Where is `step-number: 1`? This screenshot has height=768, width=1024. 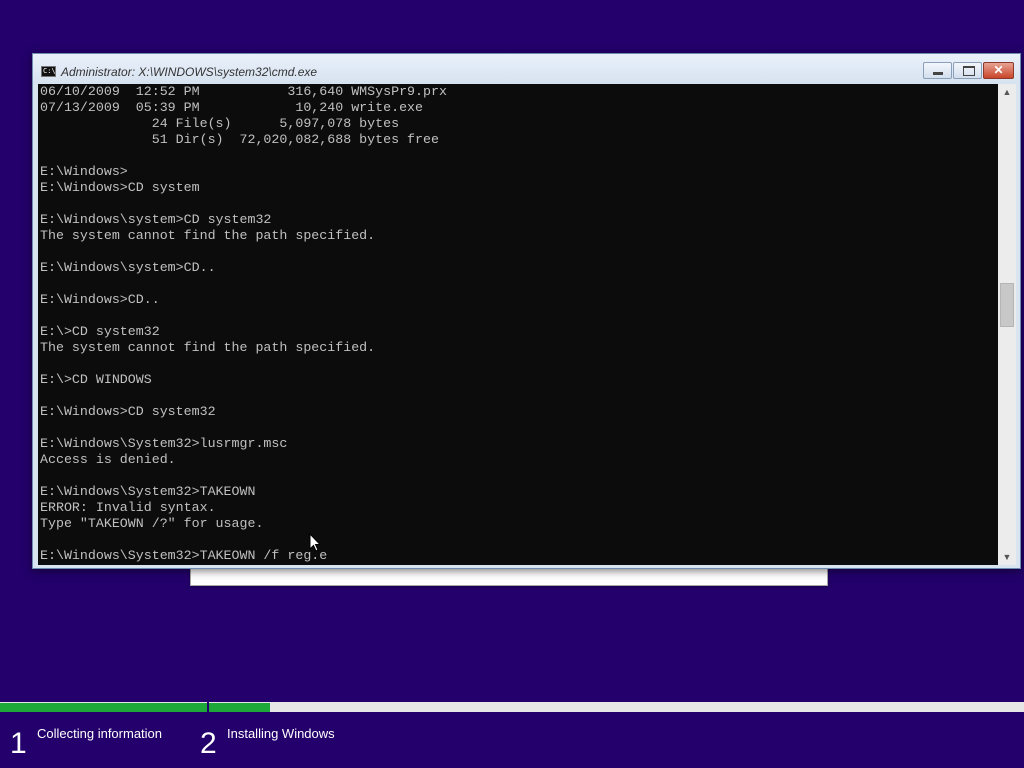
step-number: 1 is located at coordinates (18, 743).